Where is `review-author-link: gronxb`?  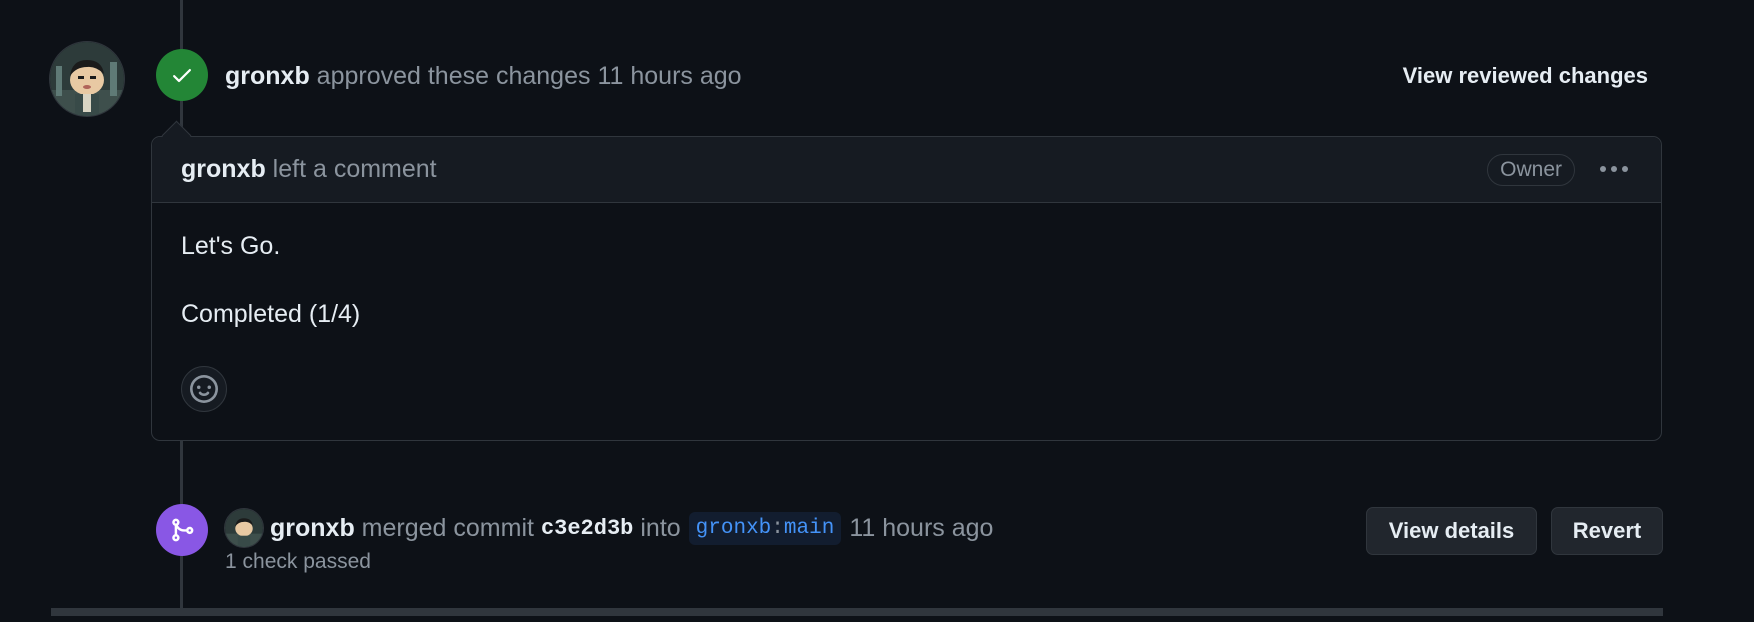 review-author-link: gronxb is located at coordinates (267, 76).